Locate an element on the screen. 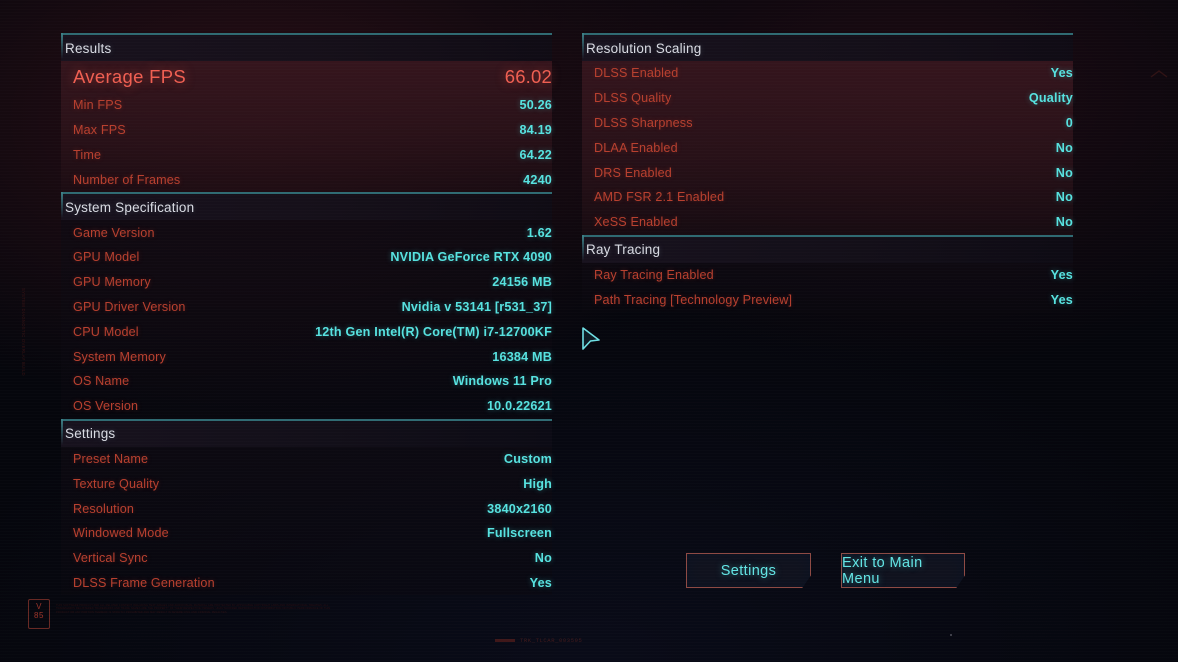 The width and height of the screenshot is (1178, 662). stat-label: DLSS Sharpness is located at coordinates (643, 122).